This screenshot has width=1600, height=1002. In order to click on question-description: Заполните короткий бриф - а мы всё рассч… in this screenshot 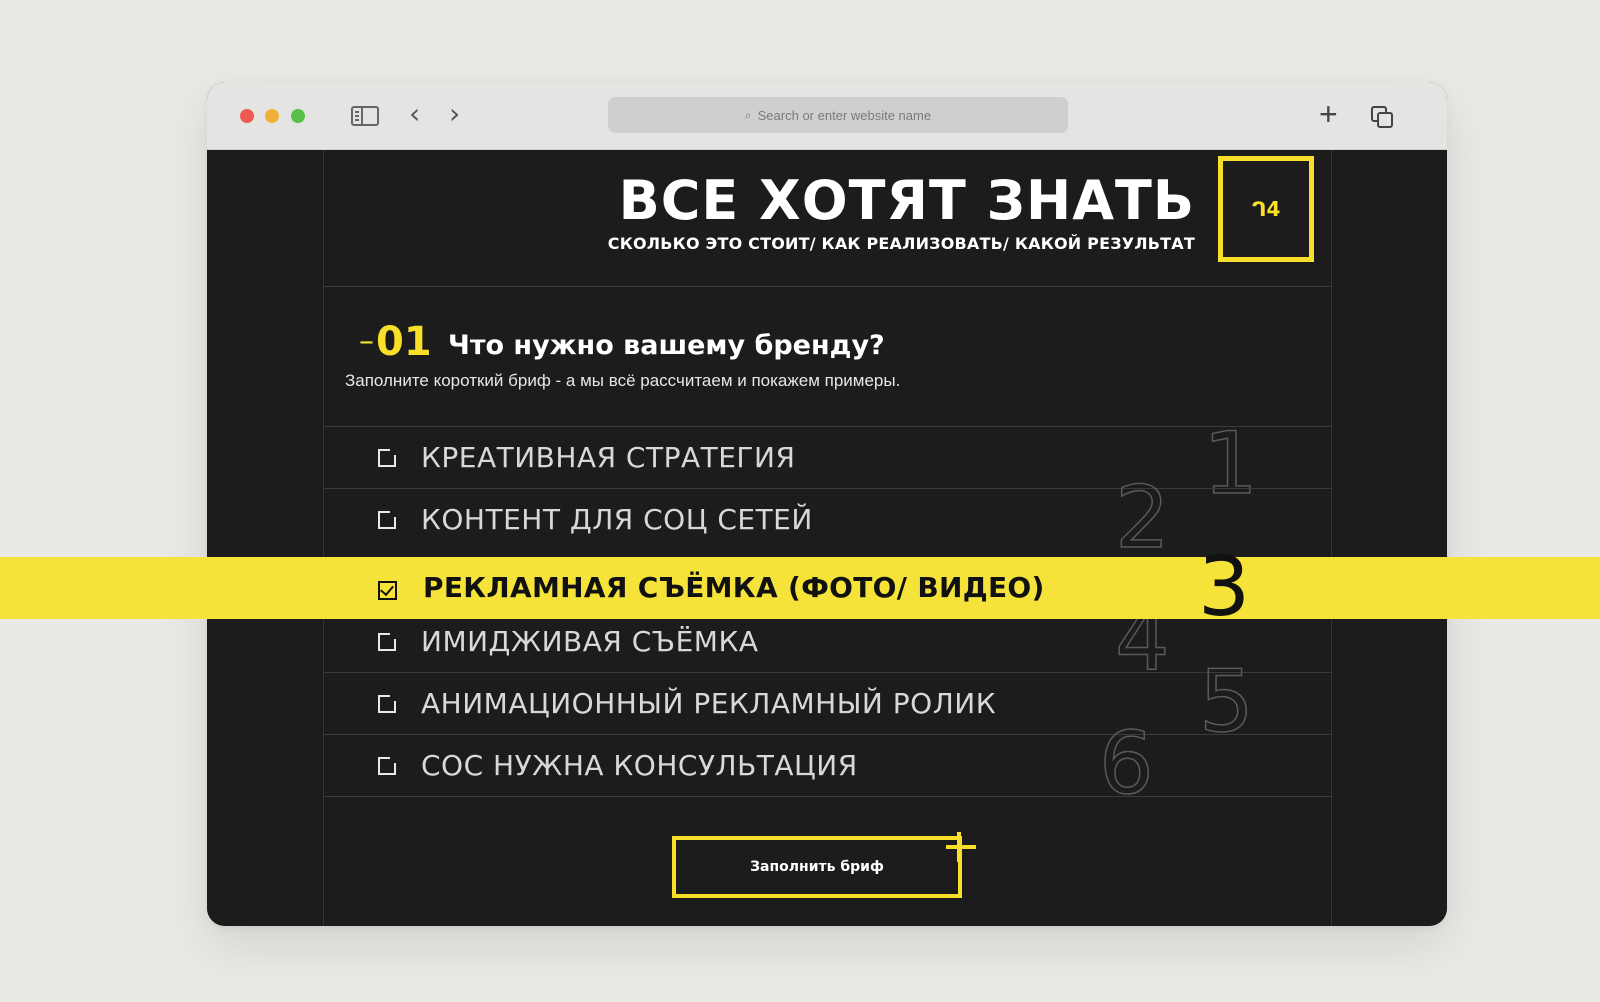, I will do `click(623, 380)`.